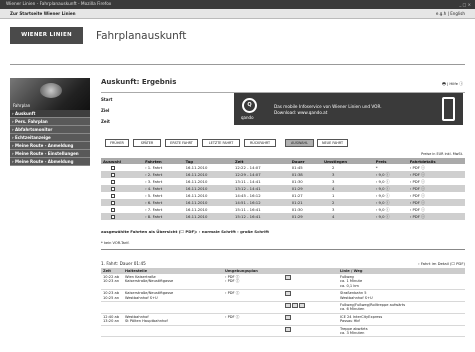 The width and height of the screenshot is (475, 352). I want to click on fahrt-link: › 5. Fahrt, so click(163, 195).